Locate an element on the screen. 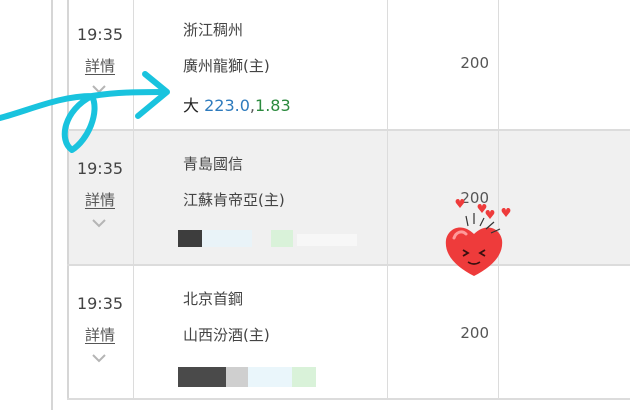 Image resolution: width=630 pixels, height=410 pixels. team-home: 山西汾酒(主) is located at coordinates (226, 335).